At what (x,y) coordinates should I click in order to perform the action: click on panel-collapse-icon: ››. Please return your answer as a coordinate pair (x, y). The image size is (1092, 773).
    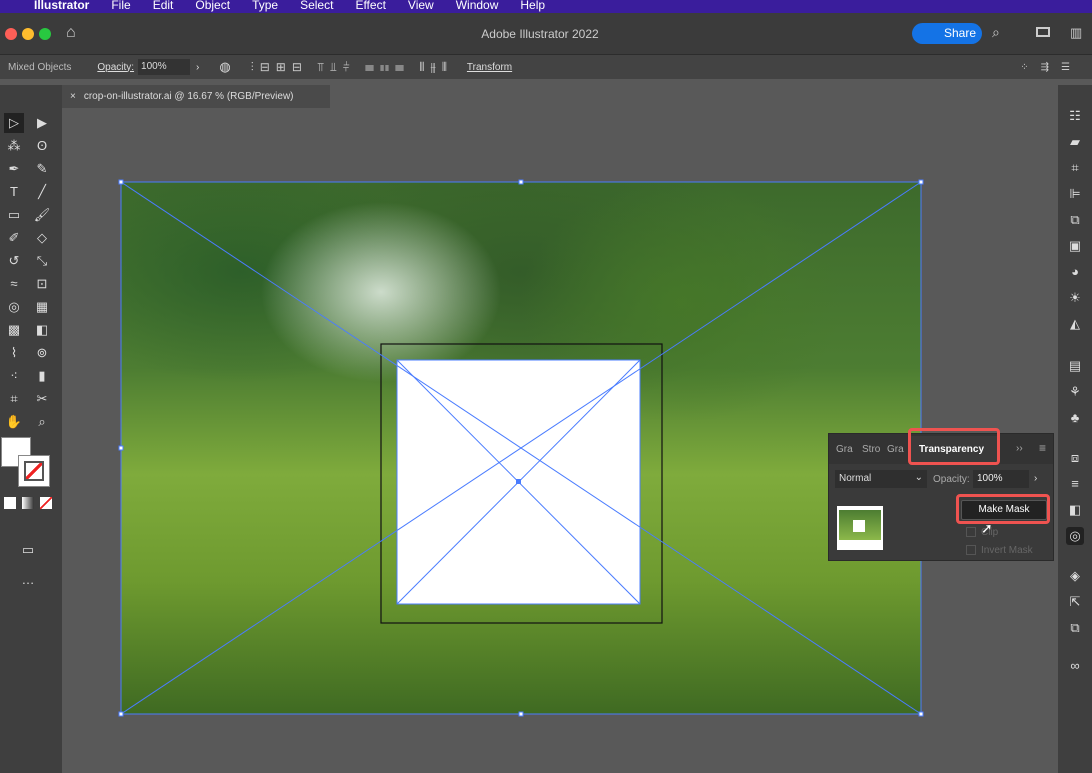
    Looking at the image, I should click on (1019, 448).